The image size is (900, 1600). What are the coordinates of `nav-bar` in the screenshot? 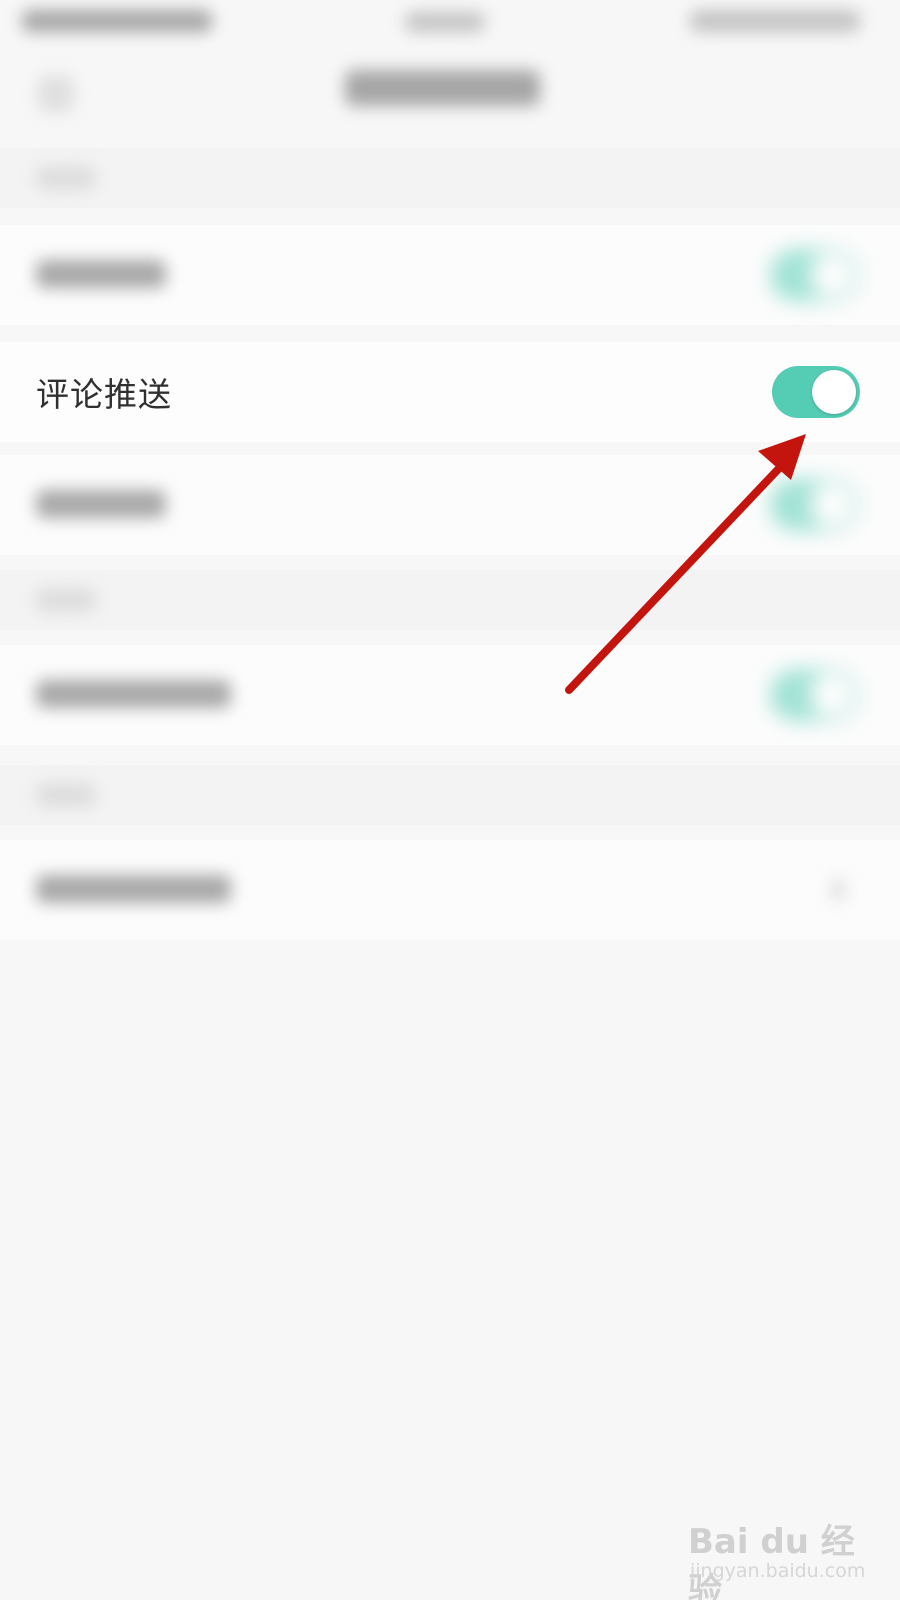 It's located at (450, 90).